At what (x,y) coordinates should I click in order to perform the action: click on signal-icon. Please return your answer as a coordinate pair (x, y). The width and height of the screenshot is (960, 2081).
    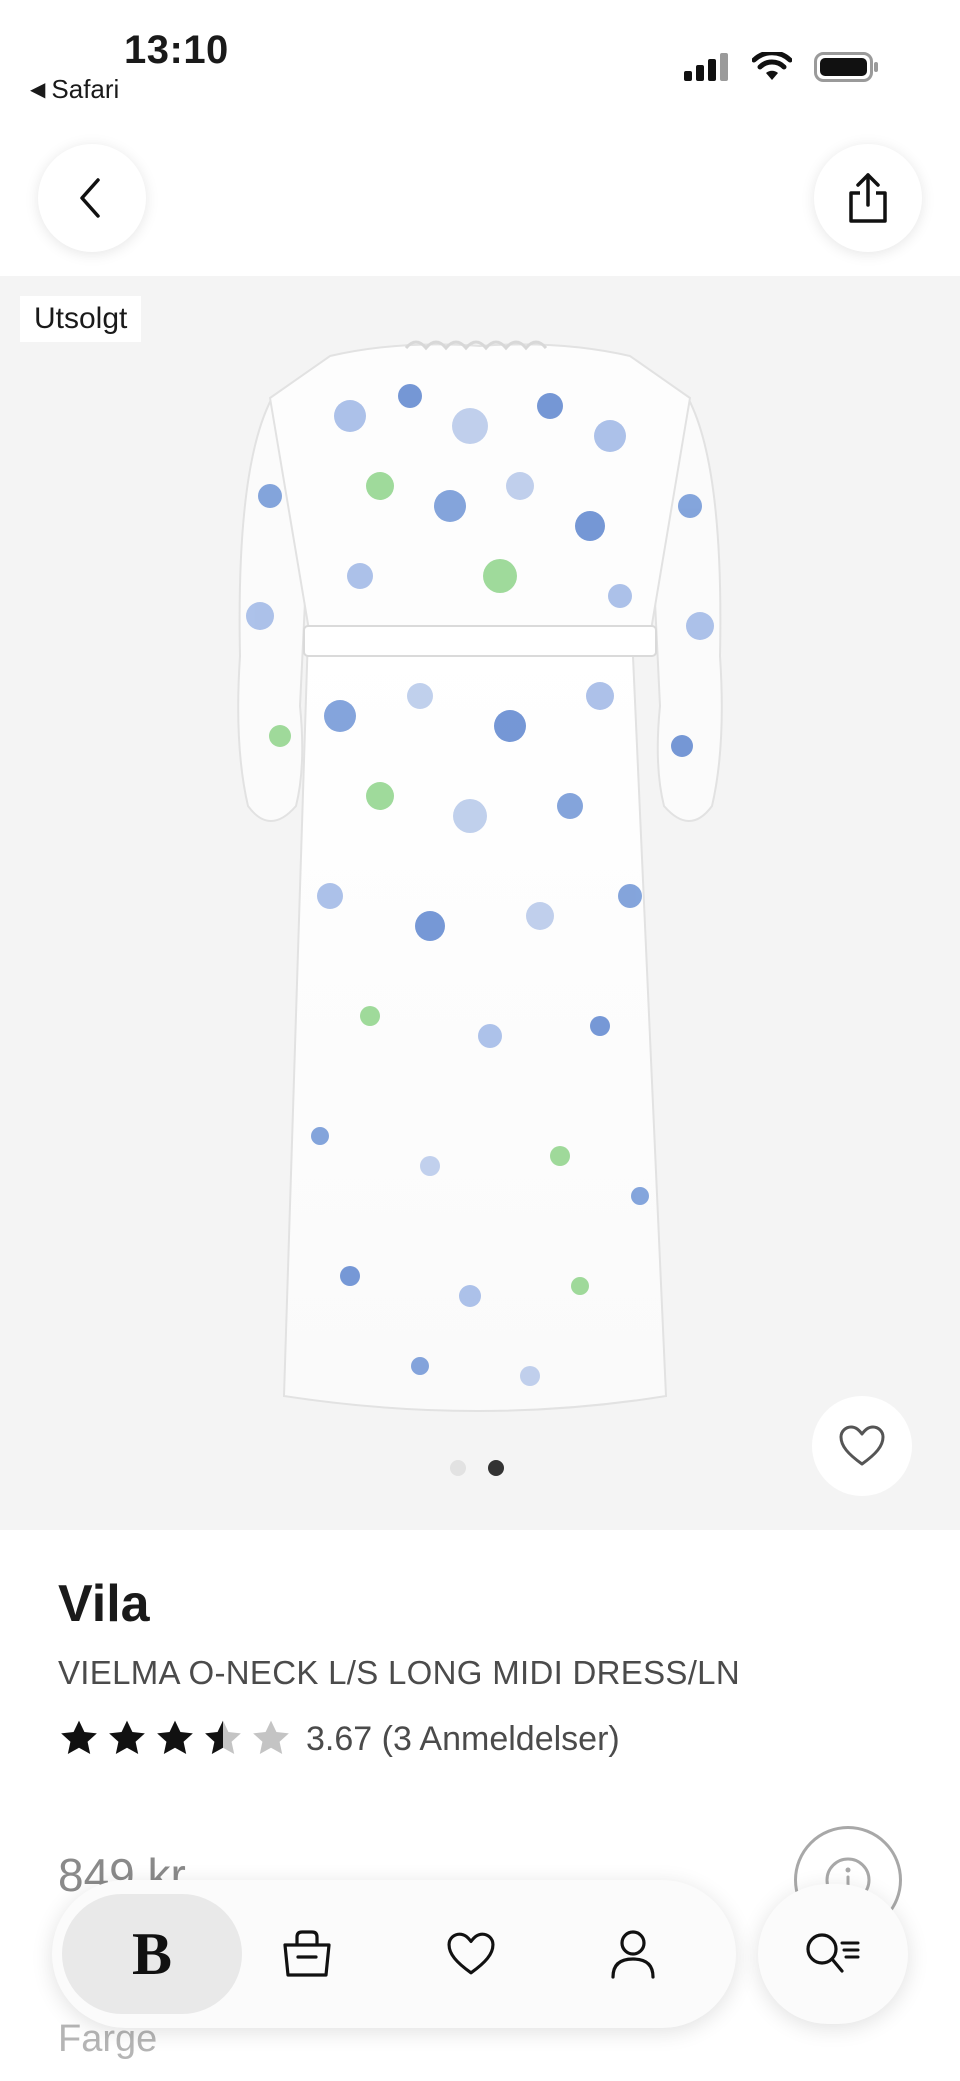
    Looking at the image, I should click on (706, 67).